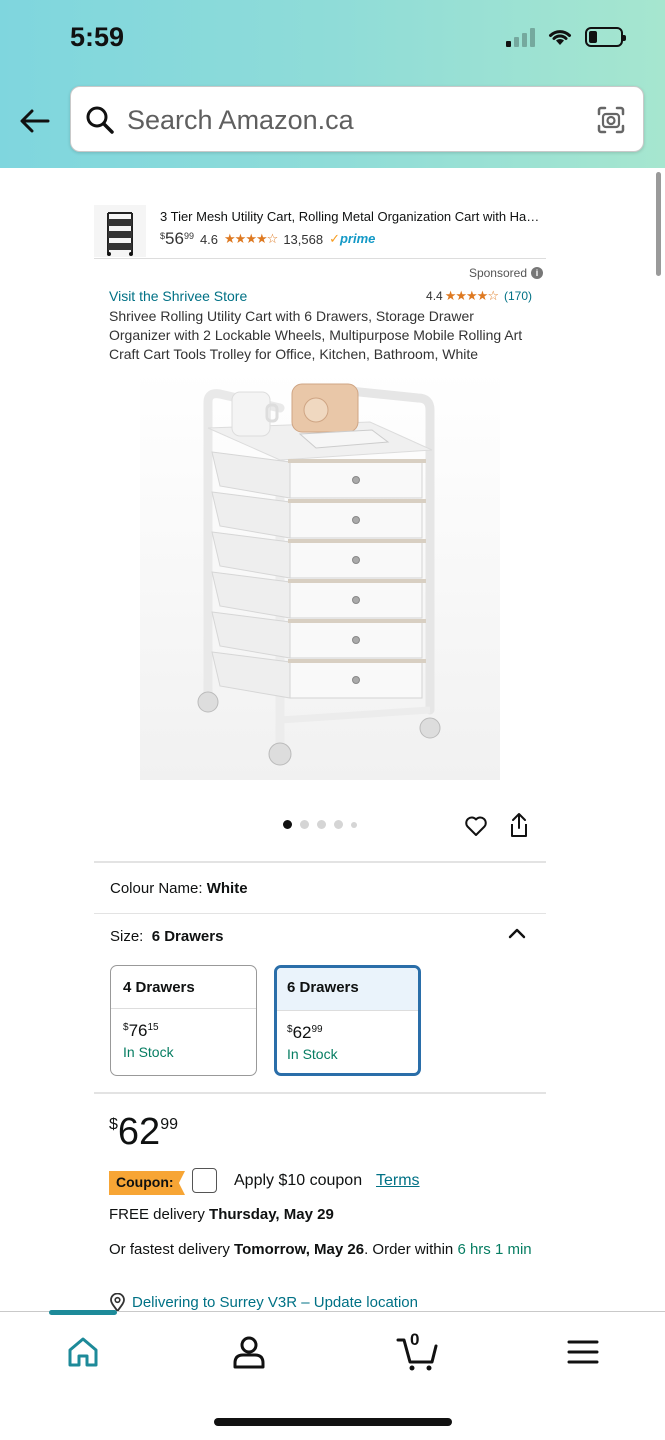 Image resolution: width=665 pixels, height=1440 pixels. Describe the element at coordinates (147, 1183) in the screenshot. I see `coupon-badge: Coupon:` at that location.